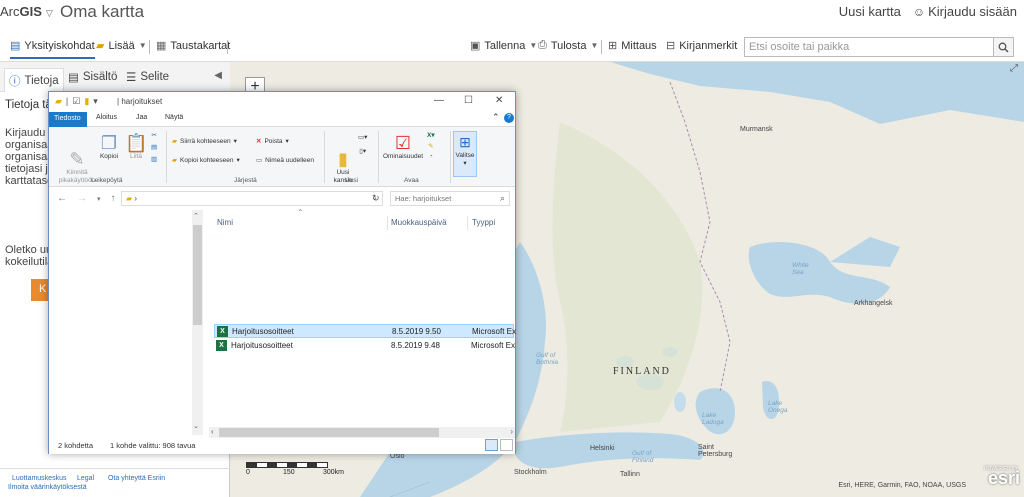 Image resolution: width=1024 pixels, height=497 pixels. What do you see at coordinates (483, 222) in the screenshot?
I see `column-header-type: Tyyppi` at bounding box center [483, 222].